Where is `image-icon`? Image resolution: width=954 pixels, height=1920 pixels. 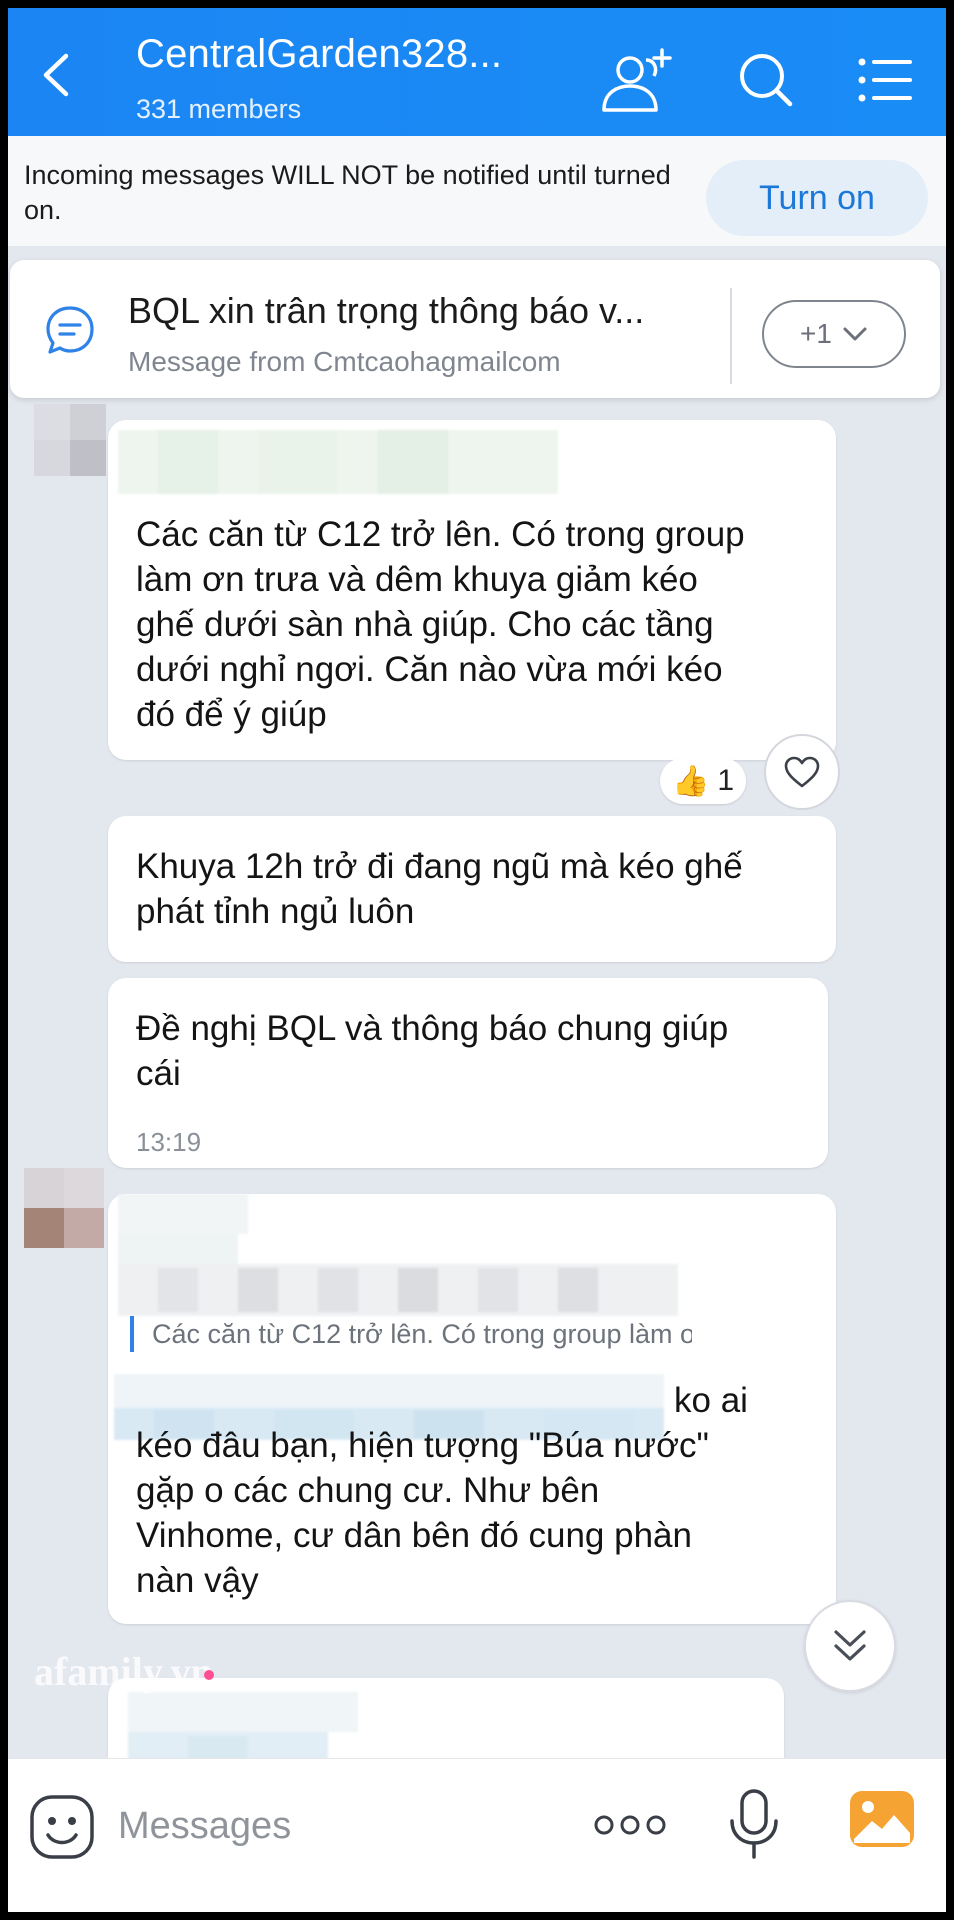 image-icon is located at coordinates (882, 1819).